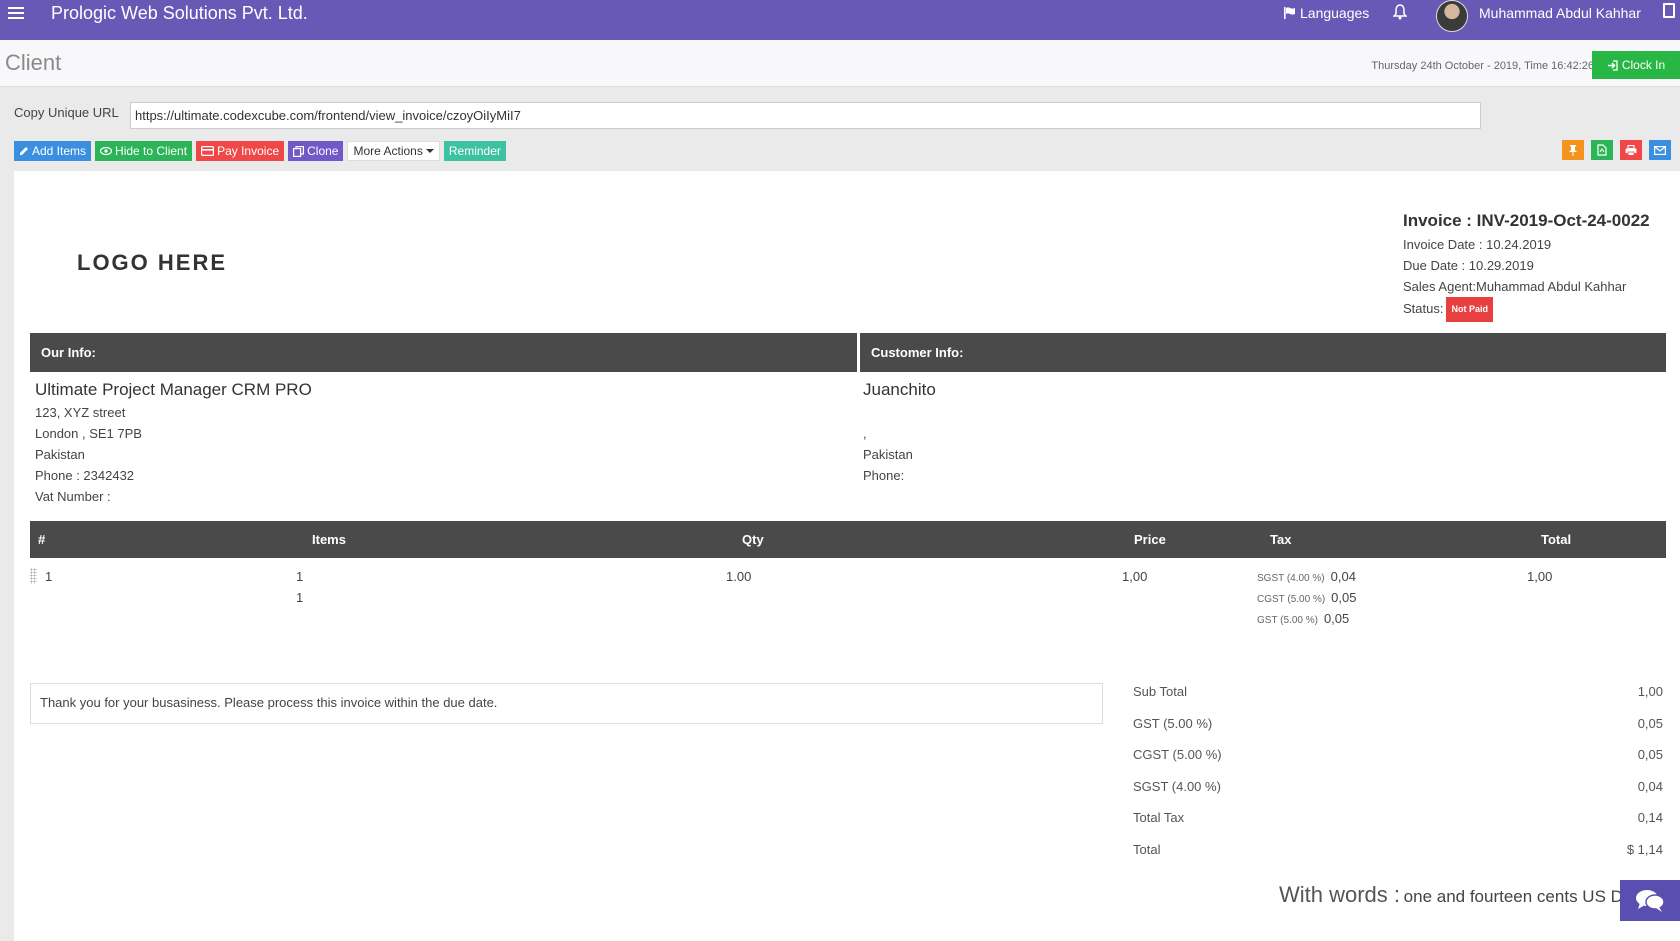 The width and height of the screenshot is (1680, 941). I want to click on reminder-button: Reminder, so click(474, 151).